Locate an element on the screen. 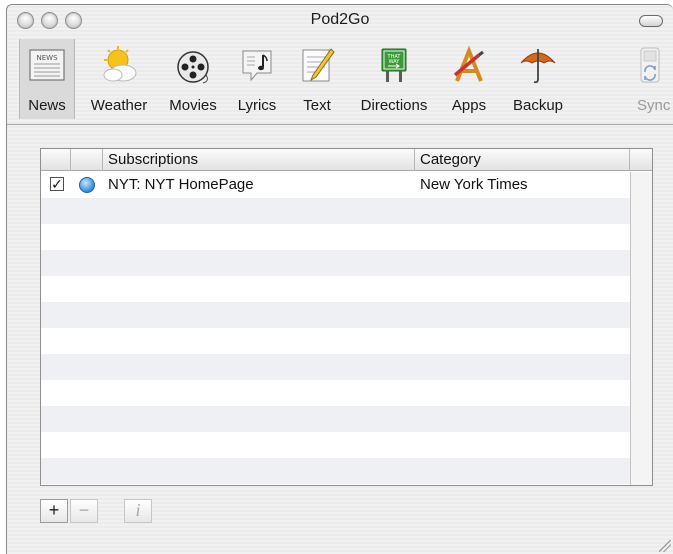 The width and height of the screenshot is (673, 554). title-bar: Pod2Go is located at coordinates (340, 20).